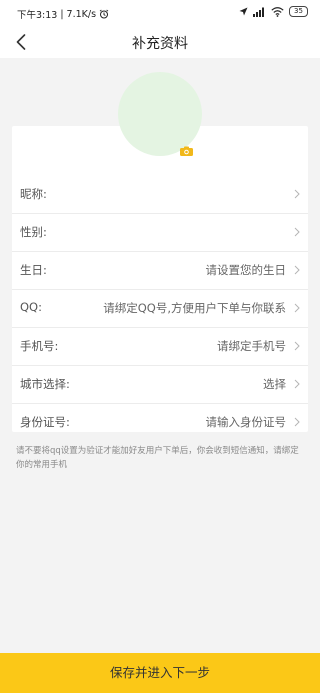  I want to click on wifi-icon, so click(277, 11).